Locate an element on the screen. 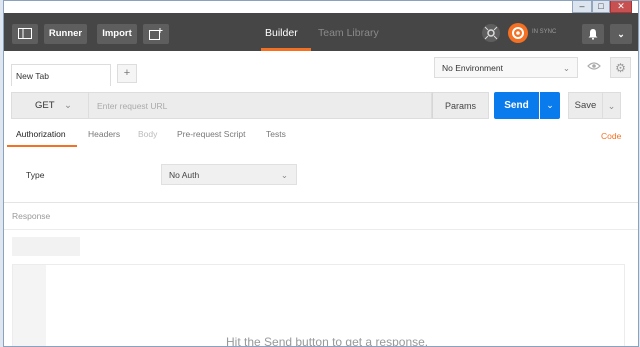 The width and height of the screenshot is (640, 347). save-button: Save is located at coordinates (585, 105).